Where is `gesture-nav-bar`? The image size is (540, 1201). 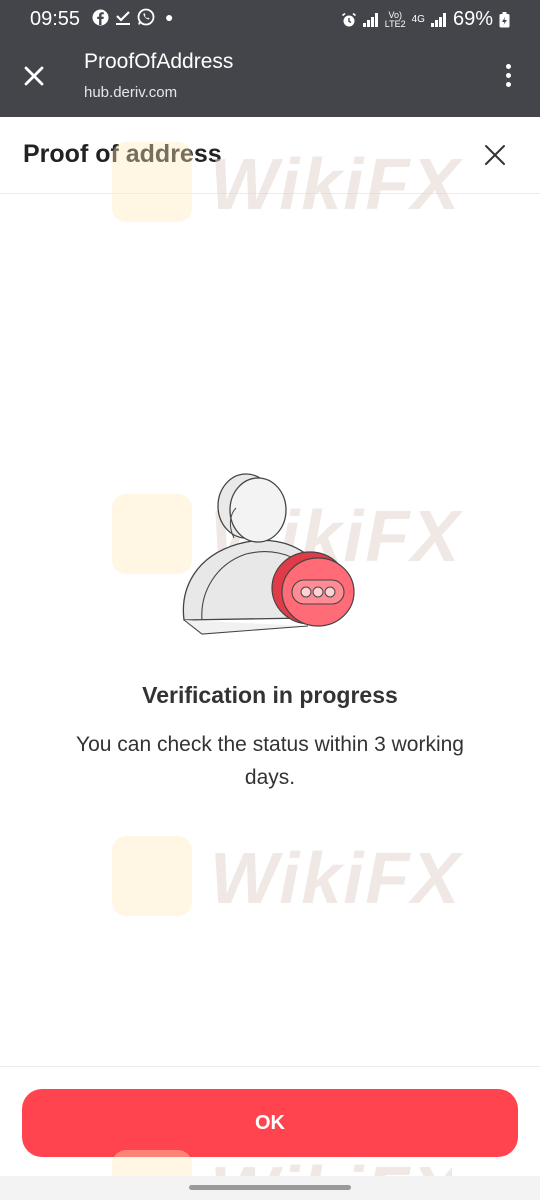 gesture-nav-bar is located at coordinates (270, 1188).